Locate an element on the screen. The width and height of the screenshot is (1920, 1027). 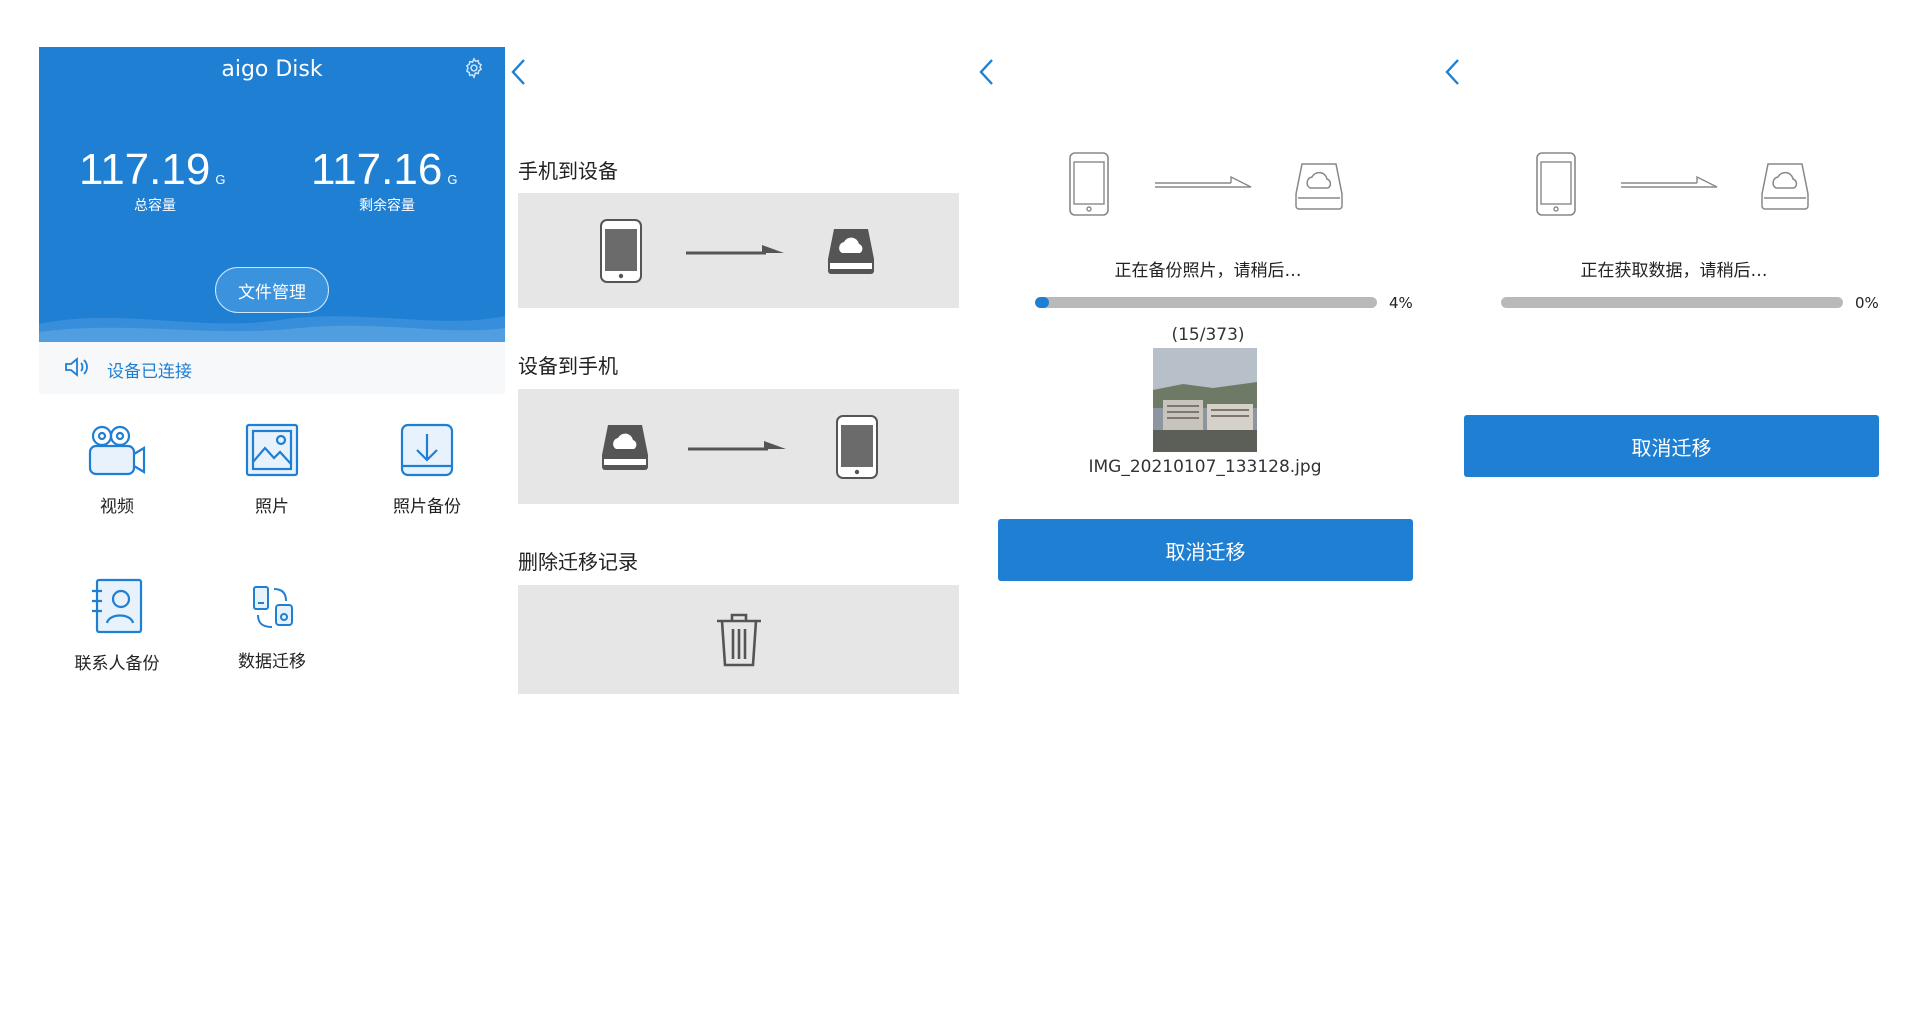
cancel-migration-button-fetch: 取消迁移 is located at coordinates (1671, 446).